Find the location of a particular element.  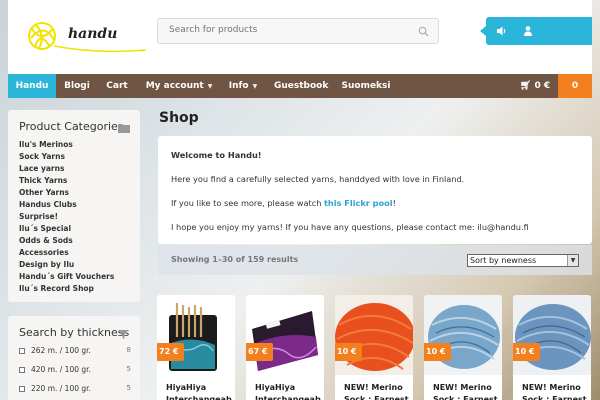

thickness-option: 262 m. / 100 gr. 8 is located at coordinates (75, 352).